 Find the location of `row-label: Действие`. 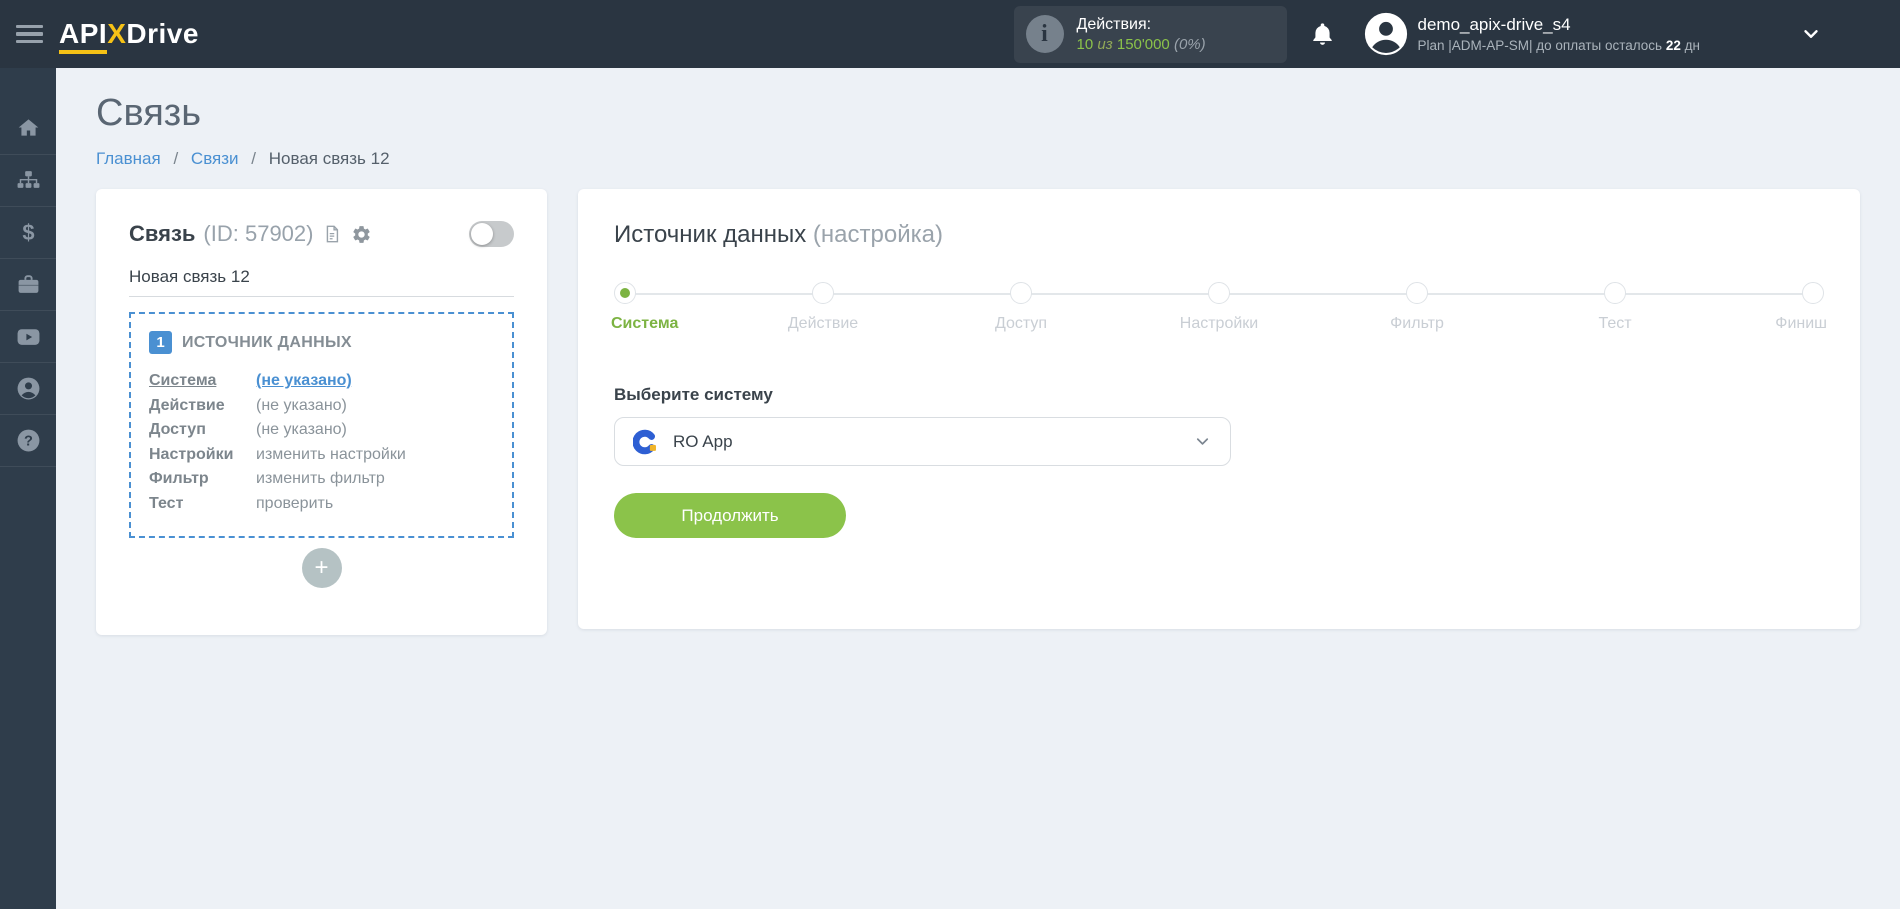

row-label: Действие is located at coordinates (187, 405).